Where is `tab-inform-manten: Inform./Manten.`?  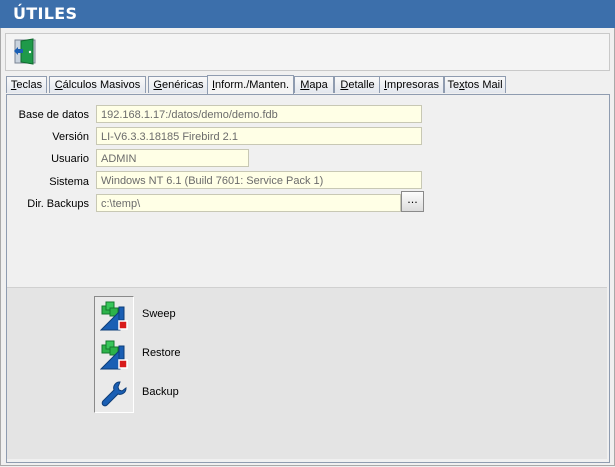
tab-inform-manten: Inform./Manten. is located at coordinates (250, 84).